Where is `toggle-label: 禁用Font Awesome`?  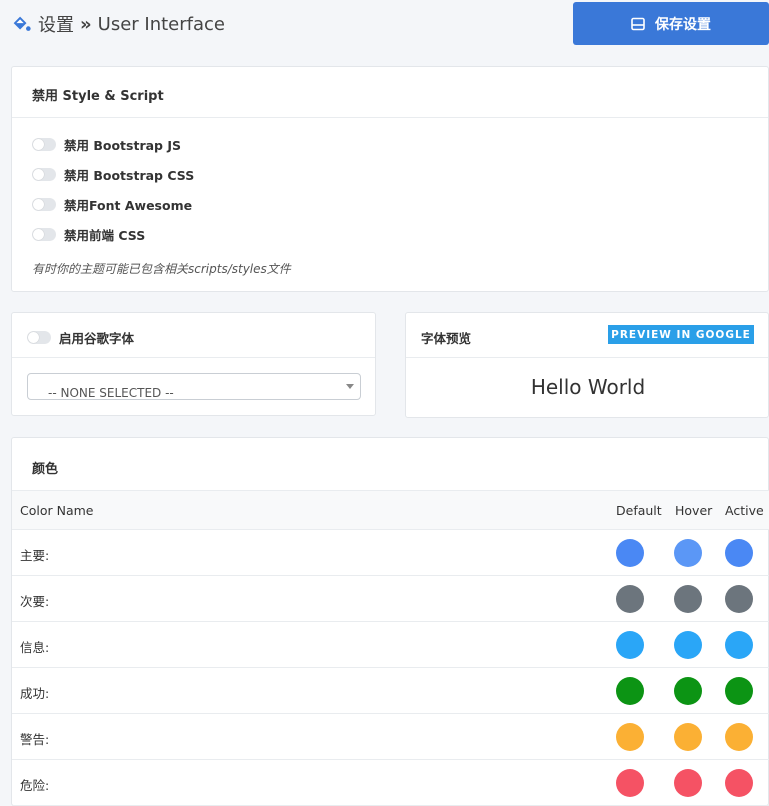
toggle-label: 禁用Font Awesome is located at coordinates (128, 205).